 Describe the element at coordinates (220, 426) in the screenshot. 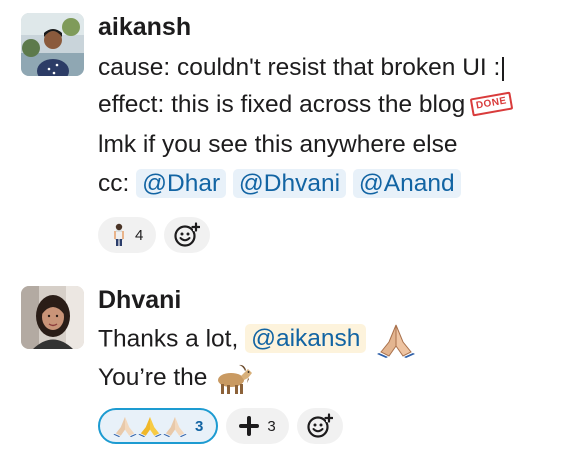

I see `reaction-bar: 3 3` at that location.